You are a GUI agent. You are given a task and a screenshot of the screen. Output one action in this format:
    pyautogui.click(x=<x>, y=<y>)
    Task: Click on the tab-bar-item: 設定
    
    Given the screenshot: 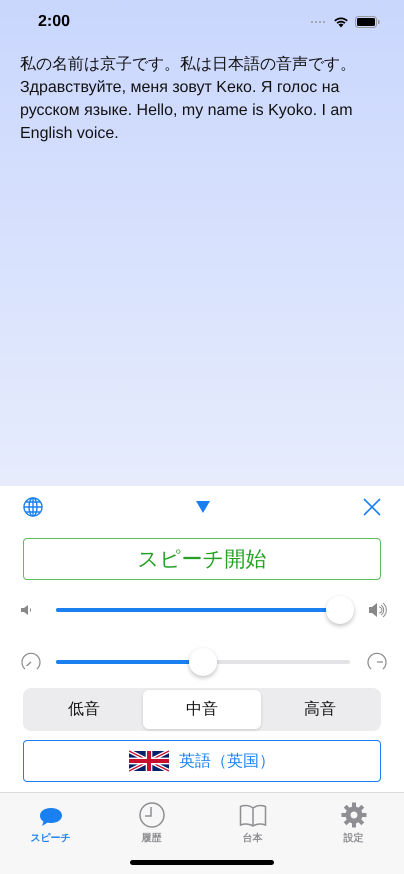 What is the action you would take?
    pyautogui.click(x=353, y=822)
    